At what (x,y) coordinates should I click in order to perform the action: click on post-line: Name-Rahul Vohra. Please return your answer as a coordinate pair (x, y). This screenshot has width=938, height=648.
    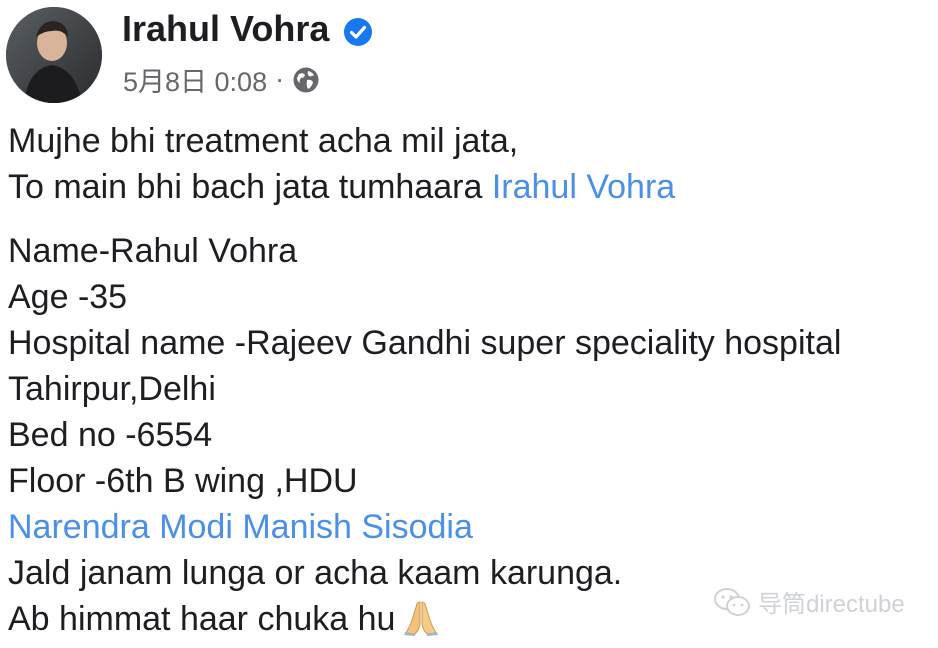
    Looking at the image, I should click on (153, 251).